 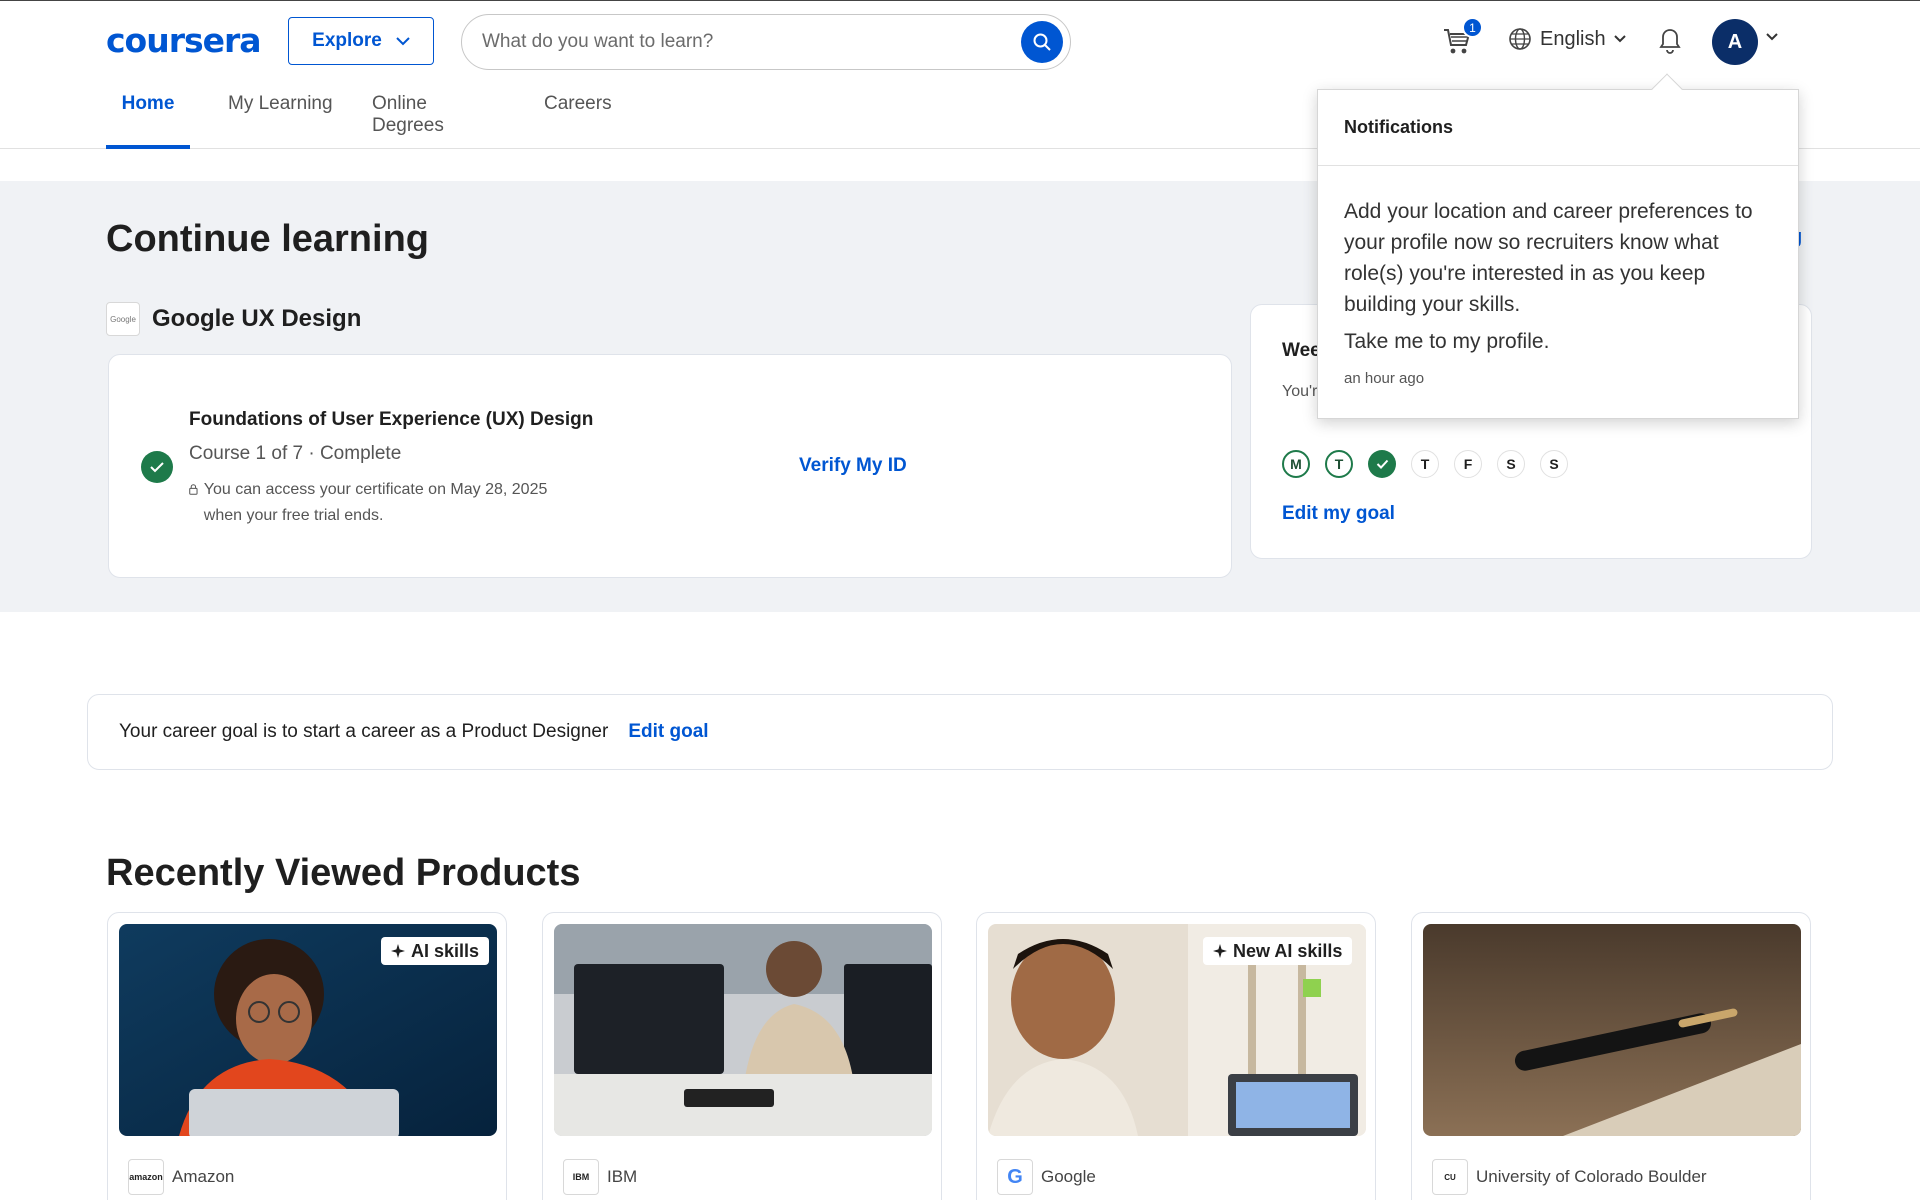 What do you see at coordinates (1558, 342) in the screenshot?
I see `profile-link: Take me to my profile.` at bounding box center [1558, 342].